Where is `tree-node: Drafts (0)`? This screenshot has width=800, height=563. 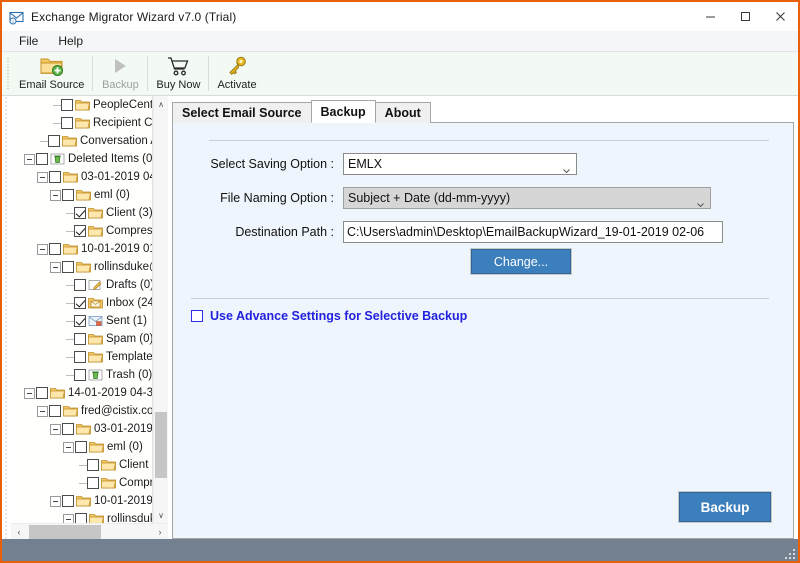 tree-node: Drafts (0) is located at coordinates (81, 285).